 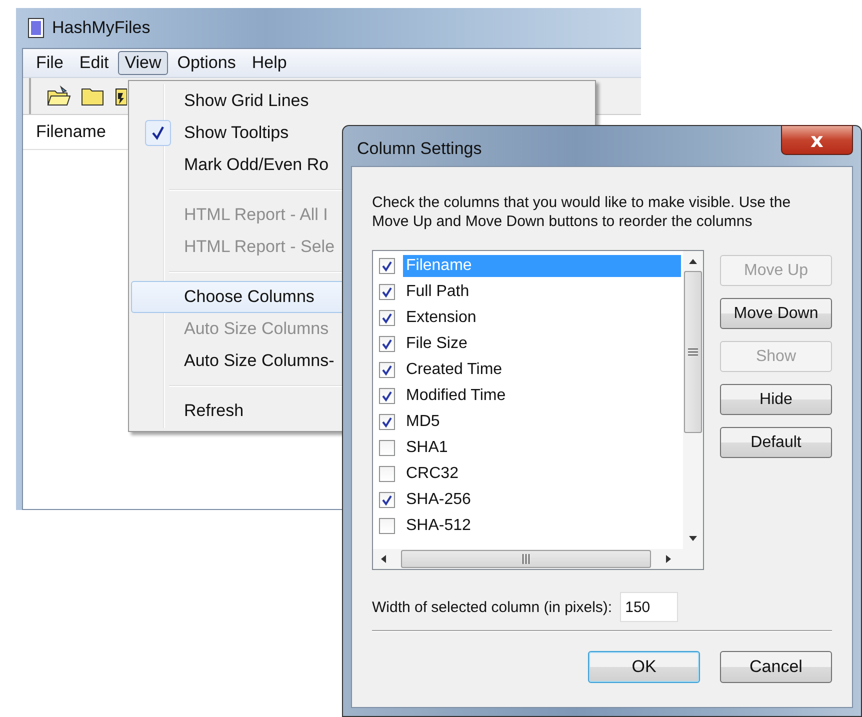 I want to click on dialog-title: Column Settings, so click(x=419, y=148).